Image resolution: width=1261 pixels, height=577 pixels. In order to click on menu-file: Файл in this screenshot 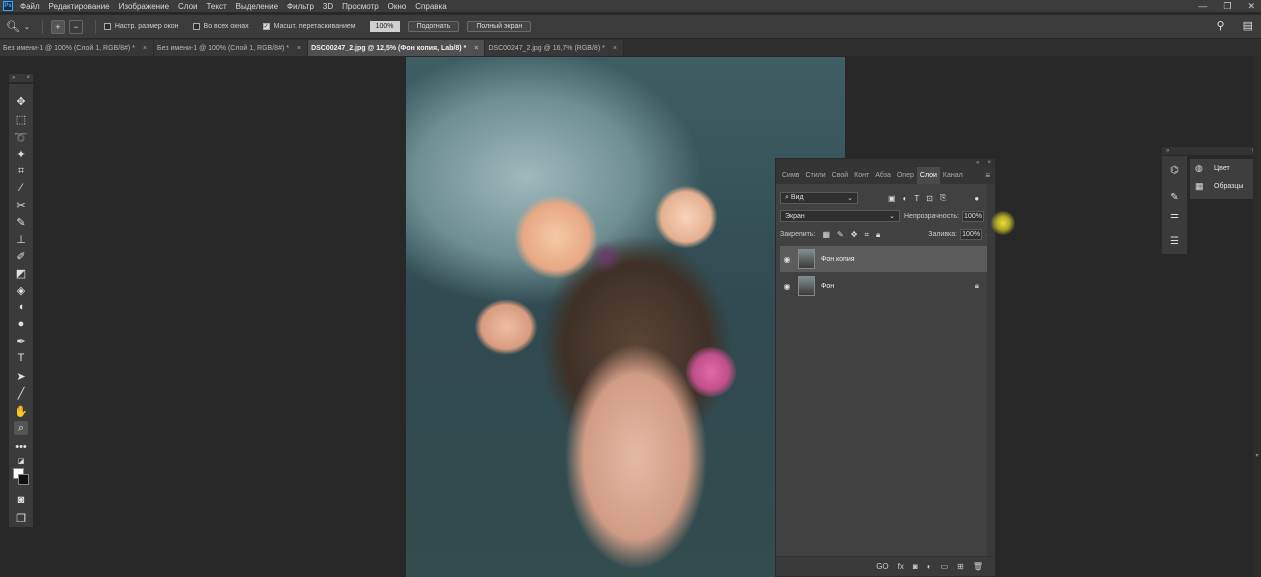, I will do `click(30, 6)`.